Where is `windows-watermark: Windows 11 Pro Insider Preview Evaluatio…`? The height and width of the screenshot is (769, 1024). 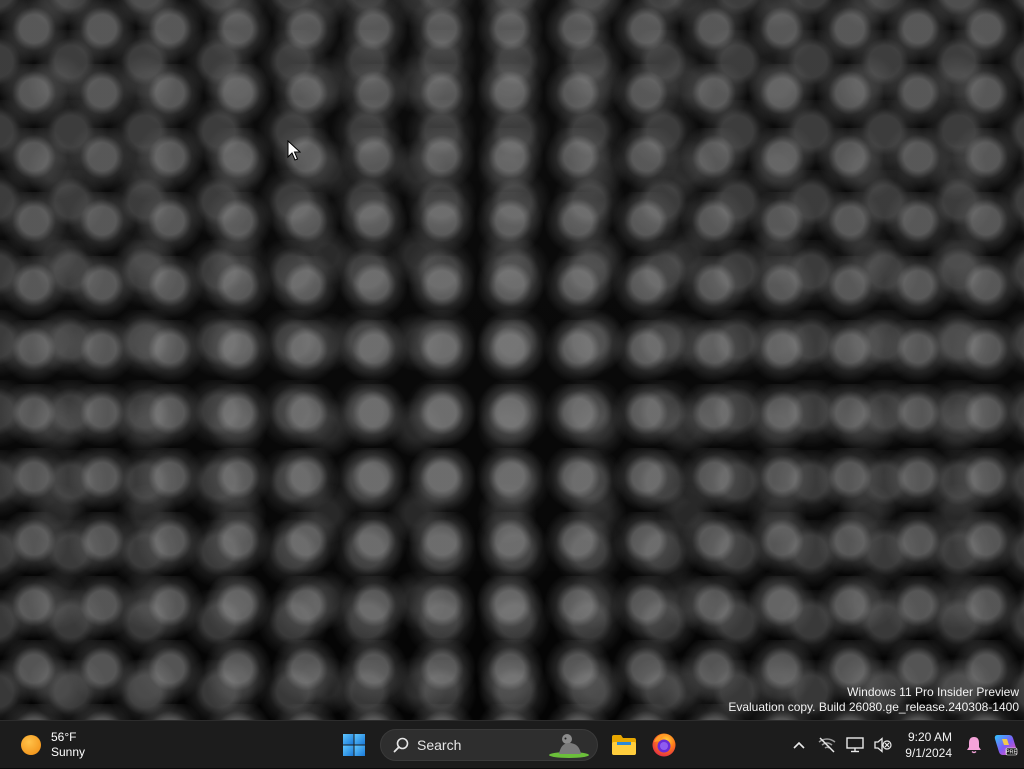
windows-watermark: Windows 11 Pro Insider Preview Evaluatio… is located at coordinates (873, 700).